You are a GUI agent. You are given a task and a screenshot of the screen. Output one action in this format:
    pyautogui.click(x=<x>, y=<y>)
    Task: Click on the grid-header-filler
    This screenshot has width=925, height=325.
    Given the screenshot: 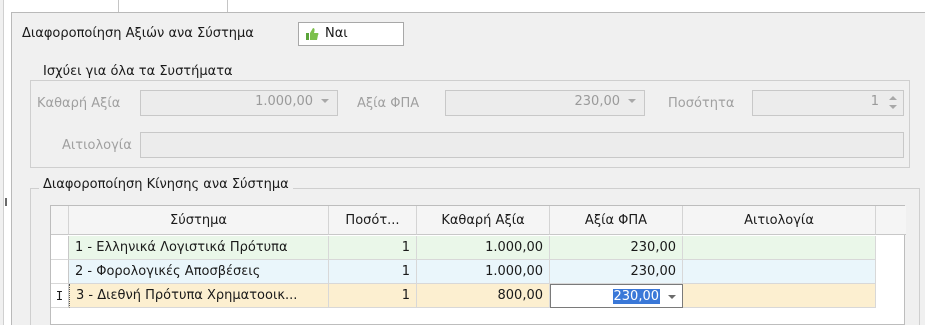 What is the action you would take?
    pyautogui.click(x=891, y=220)
    